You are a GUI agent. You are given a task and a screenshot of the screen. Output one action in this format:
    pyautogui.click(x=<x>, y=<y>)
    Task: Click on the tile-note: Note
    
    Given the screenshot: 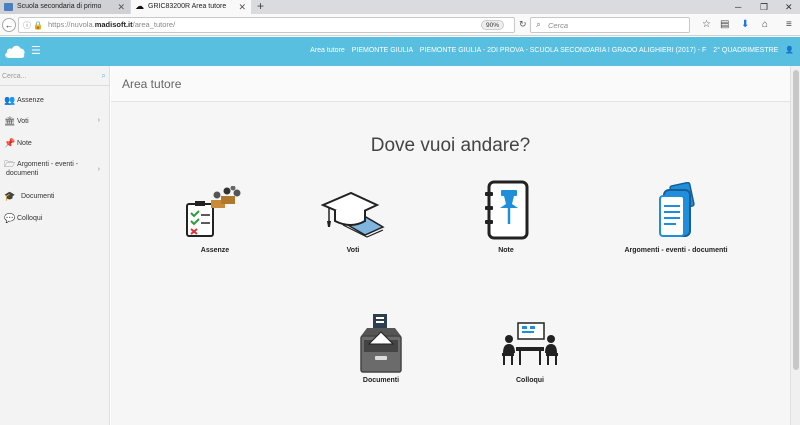 What is the action you would take?
    pyautogui.click(x=506, y=219)
    